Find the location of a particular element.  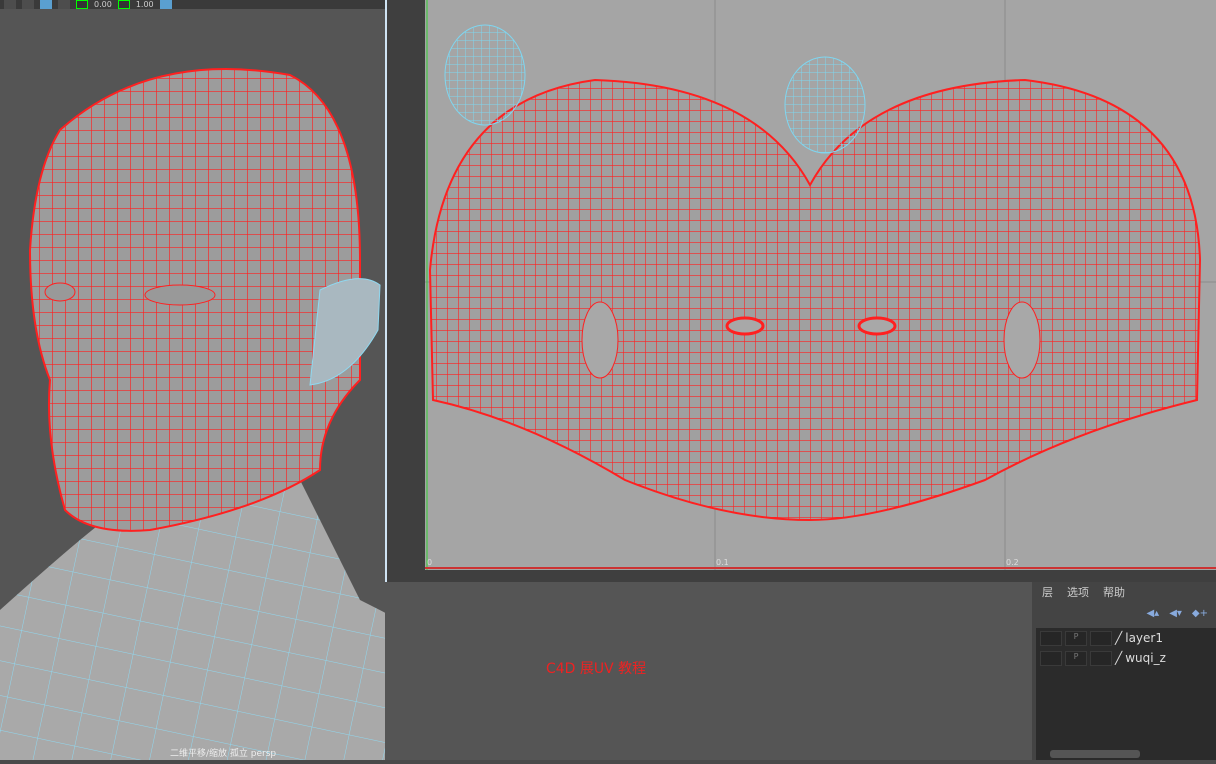

viewport-label: 二维平移/缩放 孤立 persp is located at coordinates (223, 754).